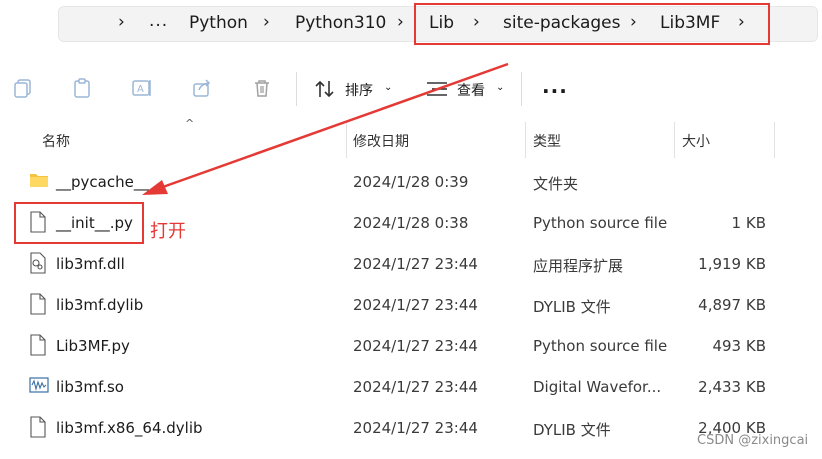  I want to click on annotation-arrow-icon, so click(325, 128).